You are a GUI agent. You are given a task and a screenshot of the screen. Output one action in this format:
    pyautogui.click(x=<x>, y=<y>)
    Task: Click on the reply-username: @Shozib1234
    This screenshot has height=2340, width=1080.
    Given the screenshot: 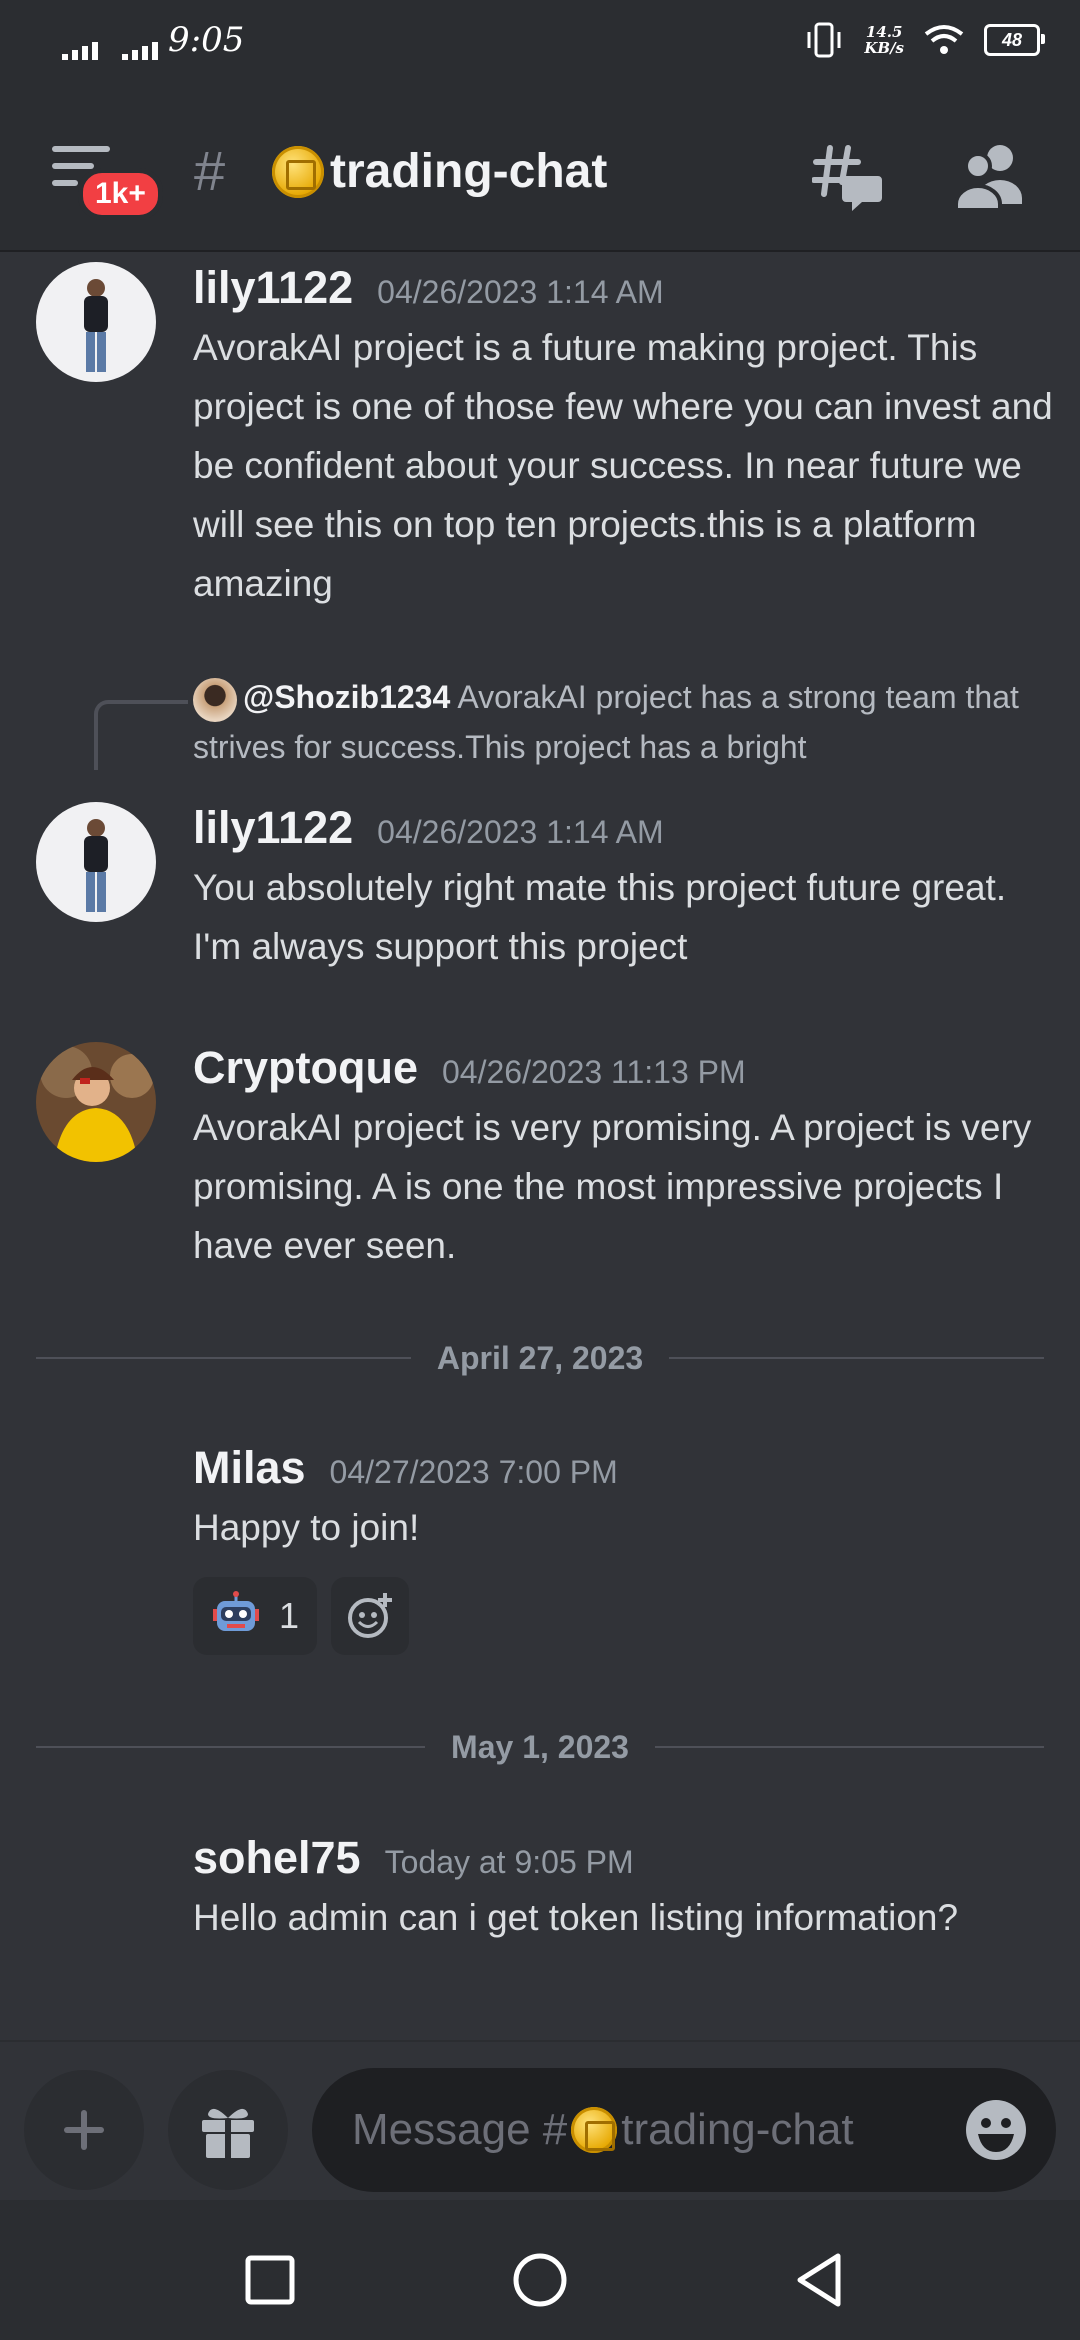 What is the action you would take?
    pyautogui.click(x=347, y=697)
    